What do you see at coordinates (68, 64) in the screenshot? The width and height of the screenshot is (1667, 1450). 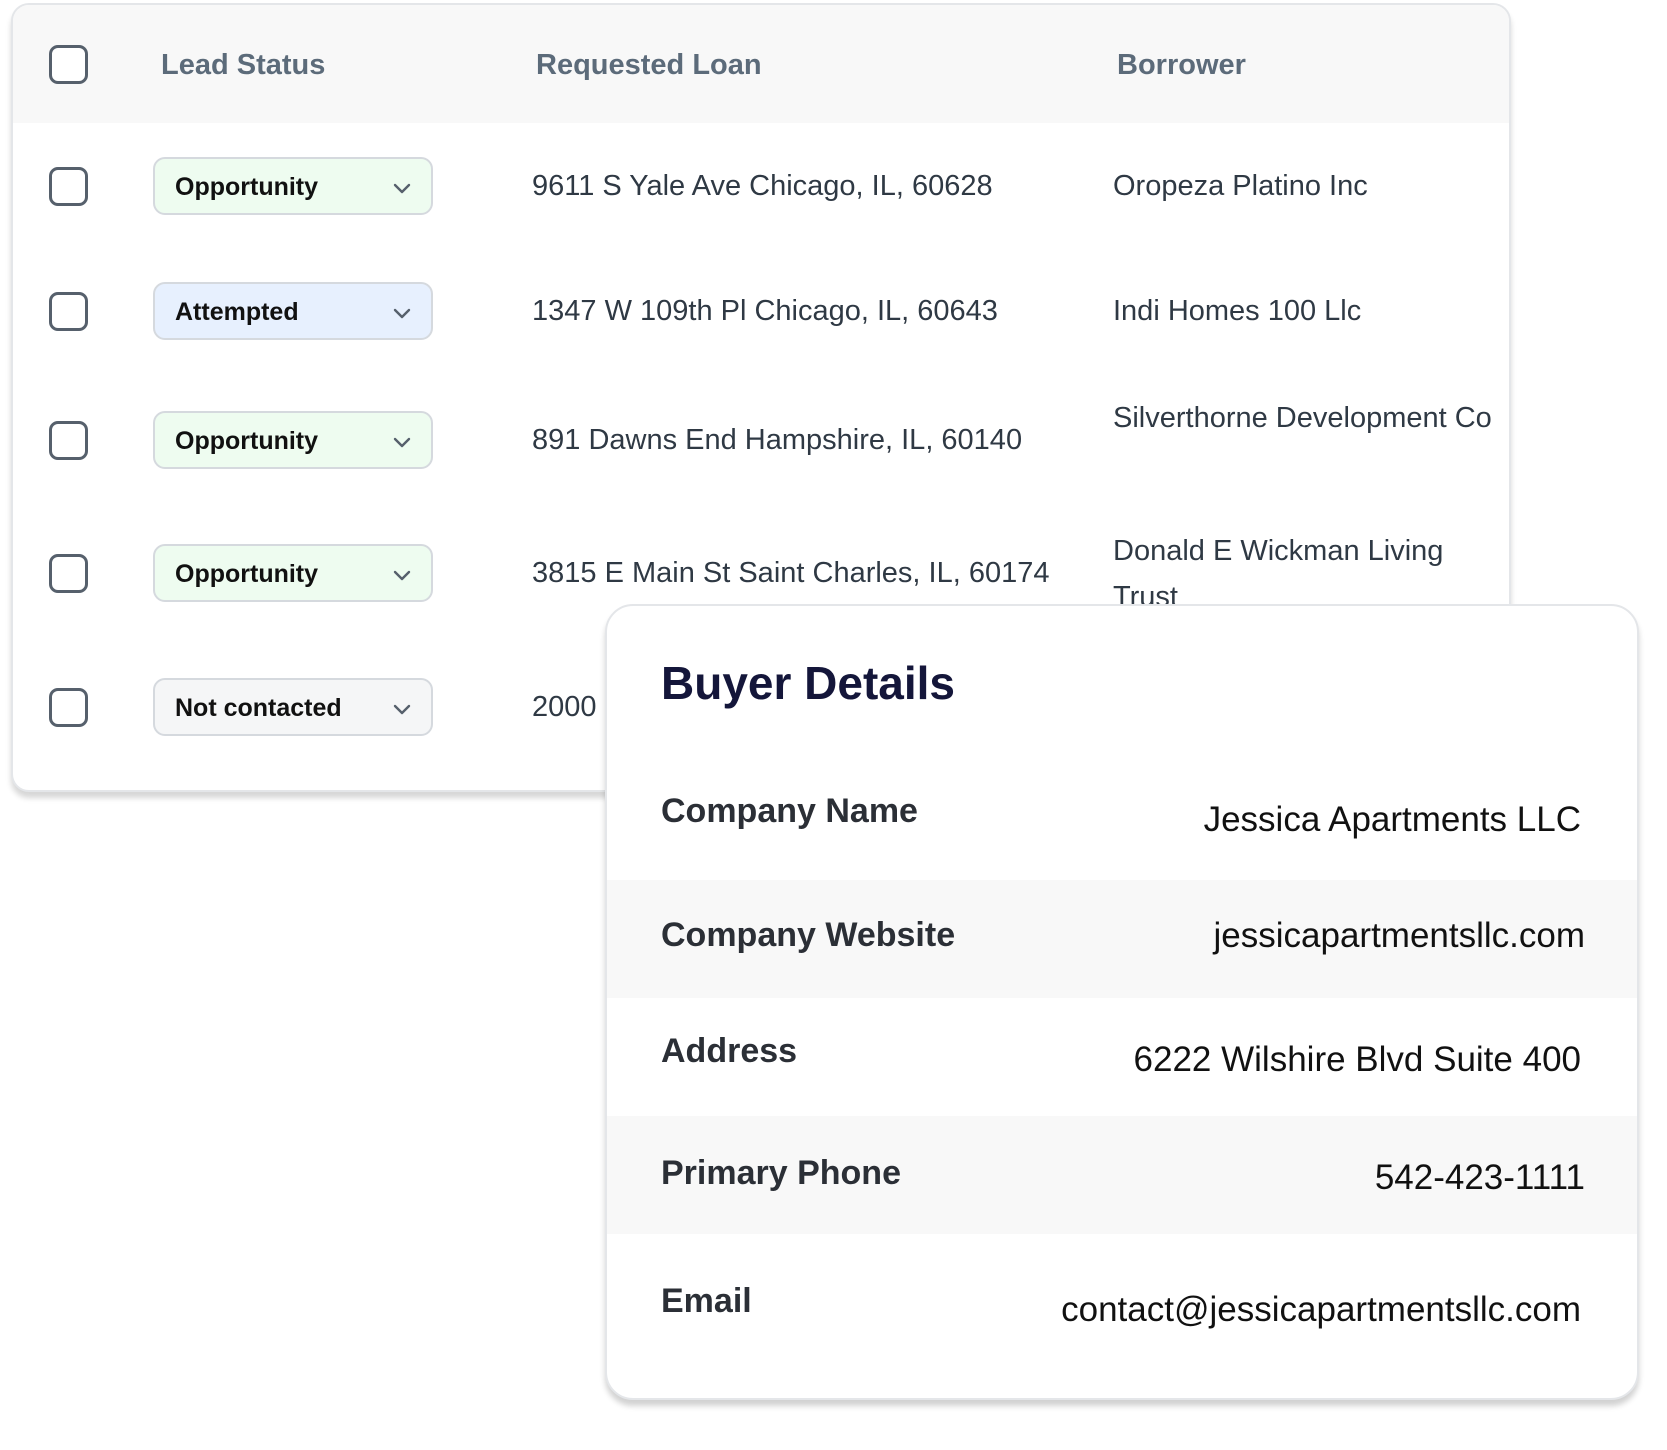 I see `select-all-checkbox` at bounding box center [68, 64].